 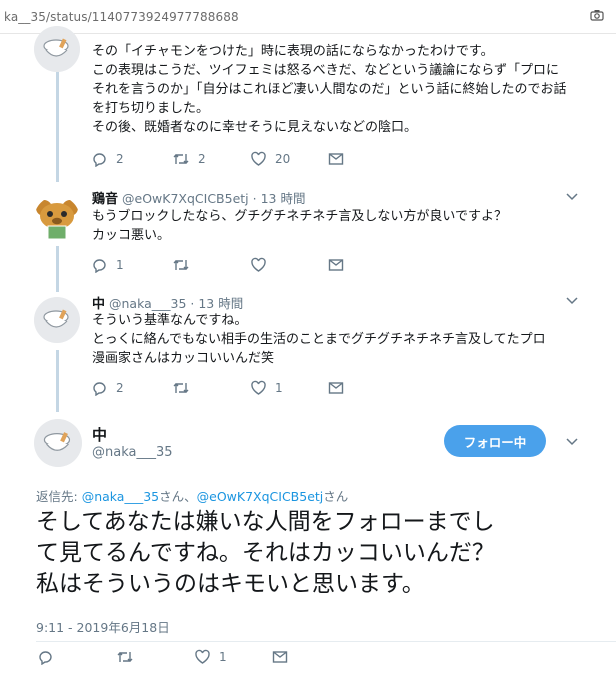 What do you see at coordinates (59, 496) in the screenshot?
I see `reply-prefix: 返信先:` at bounding box center [59, 496].